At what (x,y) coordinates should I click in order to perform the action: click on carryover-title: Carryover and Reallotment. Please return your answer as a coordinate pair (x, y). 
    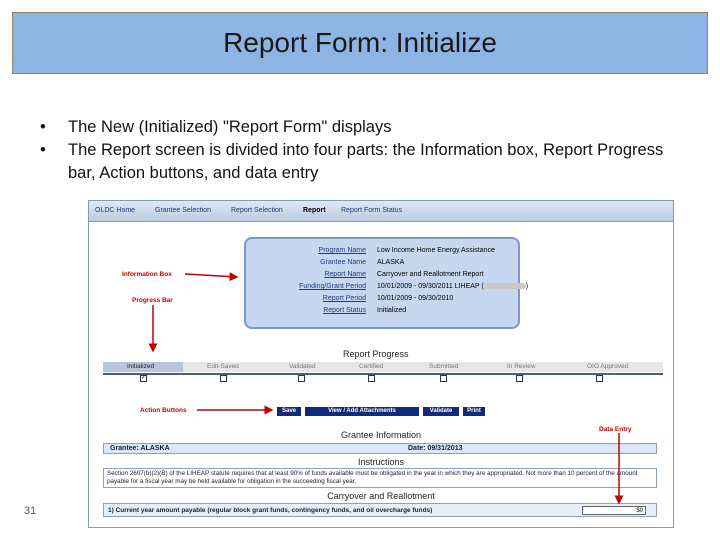
    Looking at the image, I should click on (381, 496).